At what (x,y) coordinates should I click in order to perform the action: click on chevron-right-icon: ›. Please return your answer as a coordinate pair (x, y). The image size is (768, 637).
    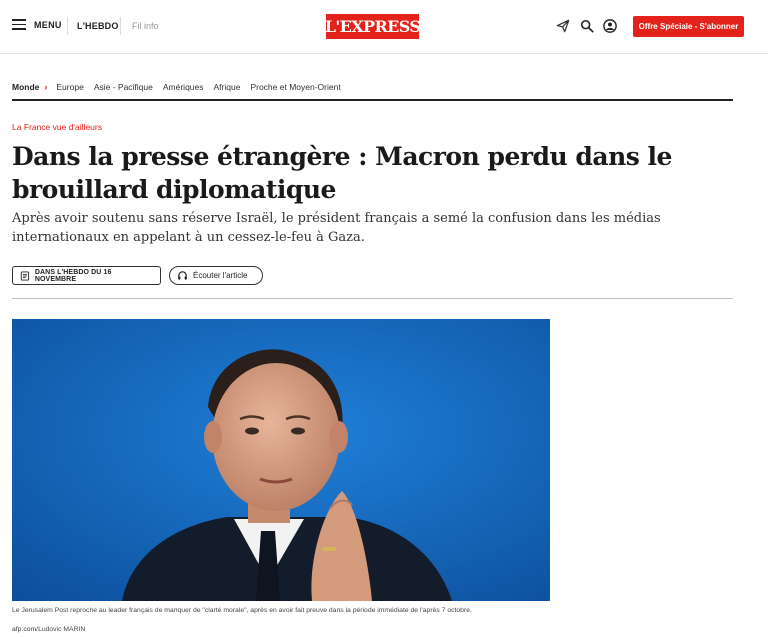
    Looking at the image, I should click on (46, 87).